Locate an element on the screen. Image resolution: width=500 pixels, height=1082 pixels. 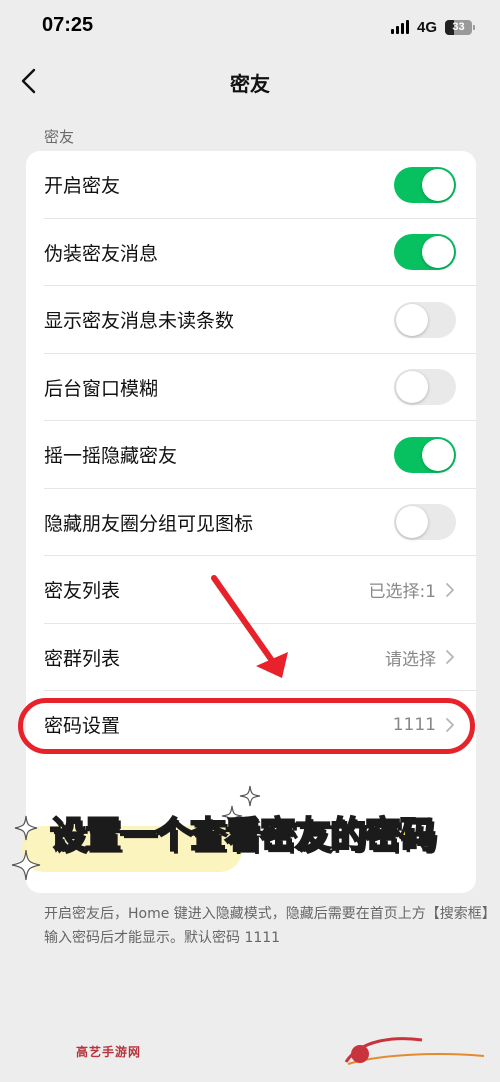
row-label: 伪装密友消息 is located at coordinates (101, 253).